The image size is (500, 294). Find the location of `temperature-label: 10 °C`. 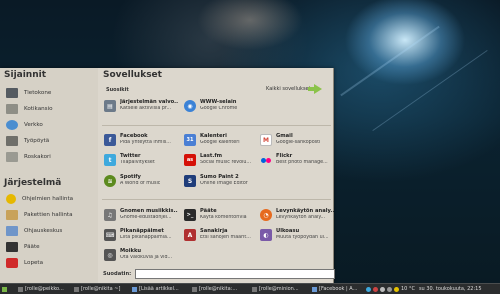

temperature-label: 10 °C is located at coordinates (408, 289).